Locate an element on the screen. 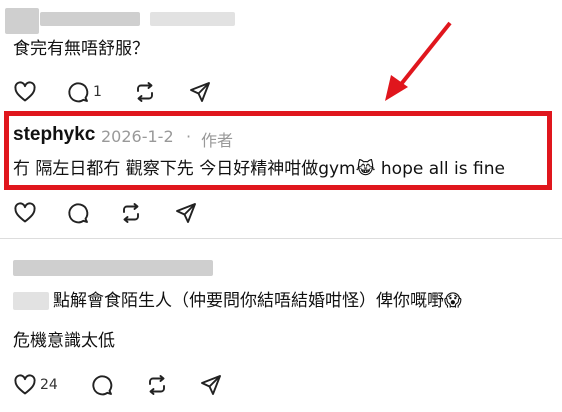 The width and height of the screenshot is (562, 412). comment-text-main: 冇 隔左日都冇 觀察下先 今日好精神咁做gym is located at coordinates (184, 169).